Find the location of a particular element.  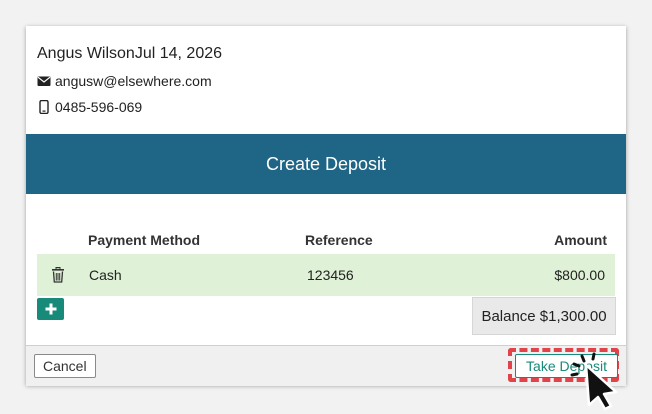

customer-name-line: Angus WilsonJul 14, 2026 is located at coordinates (129, 54).